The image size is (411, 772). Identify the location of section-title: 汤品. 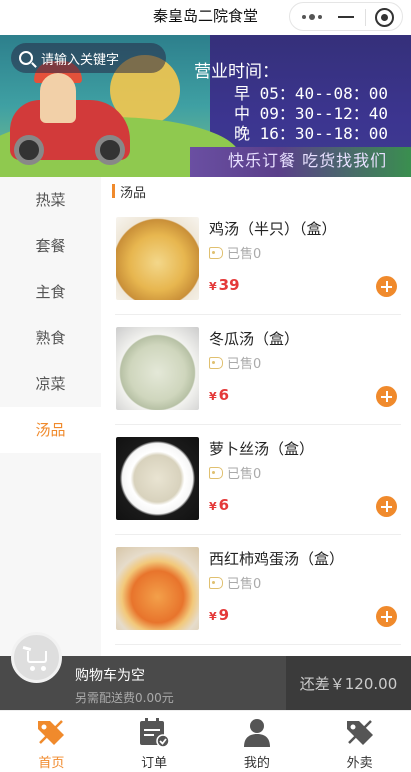
(133, 193).